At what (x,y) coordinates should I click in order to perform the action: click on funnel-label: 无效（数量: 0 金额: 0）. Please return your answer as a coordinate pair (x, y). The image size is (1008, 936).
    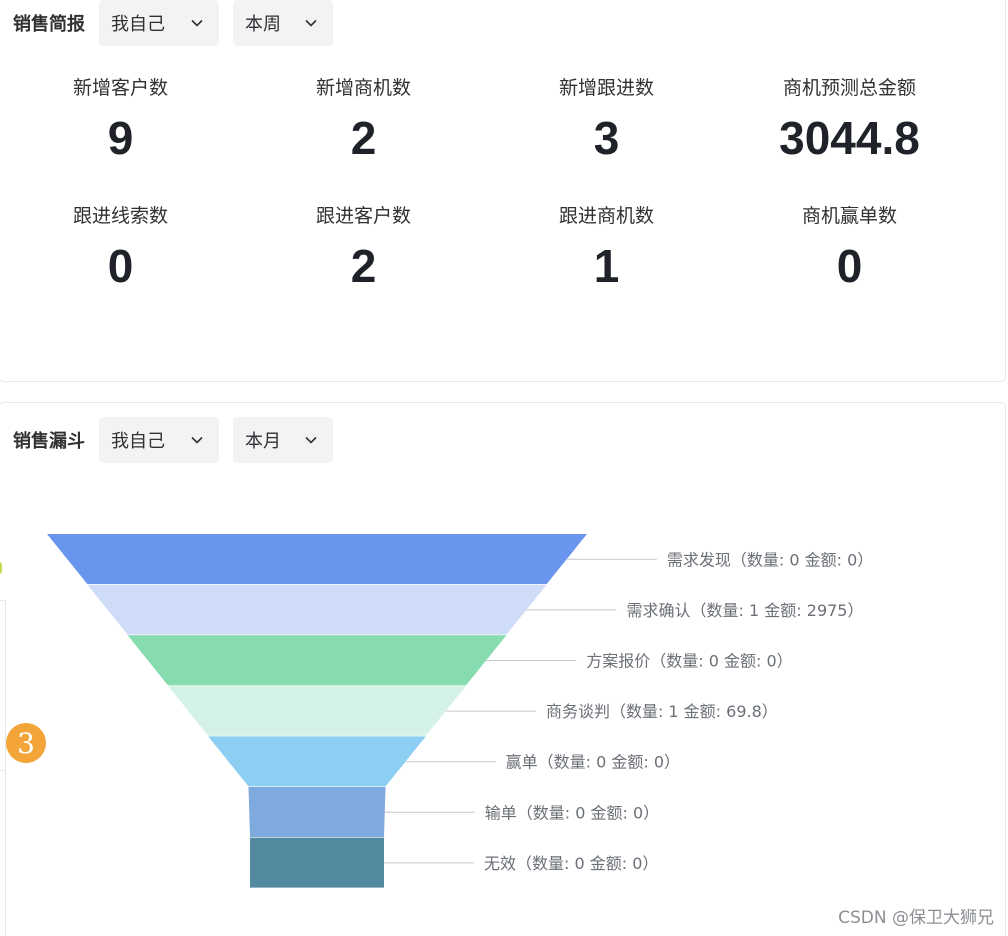
    Looking at the image, I should click on (571, 863).